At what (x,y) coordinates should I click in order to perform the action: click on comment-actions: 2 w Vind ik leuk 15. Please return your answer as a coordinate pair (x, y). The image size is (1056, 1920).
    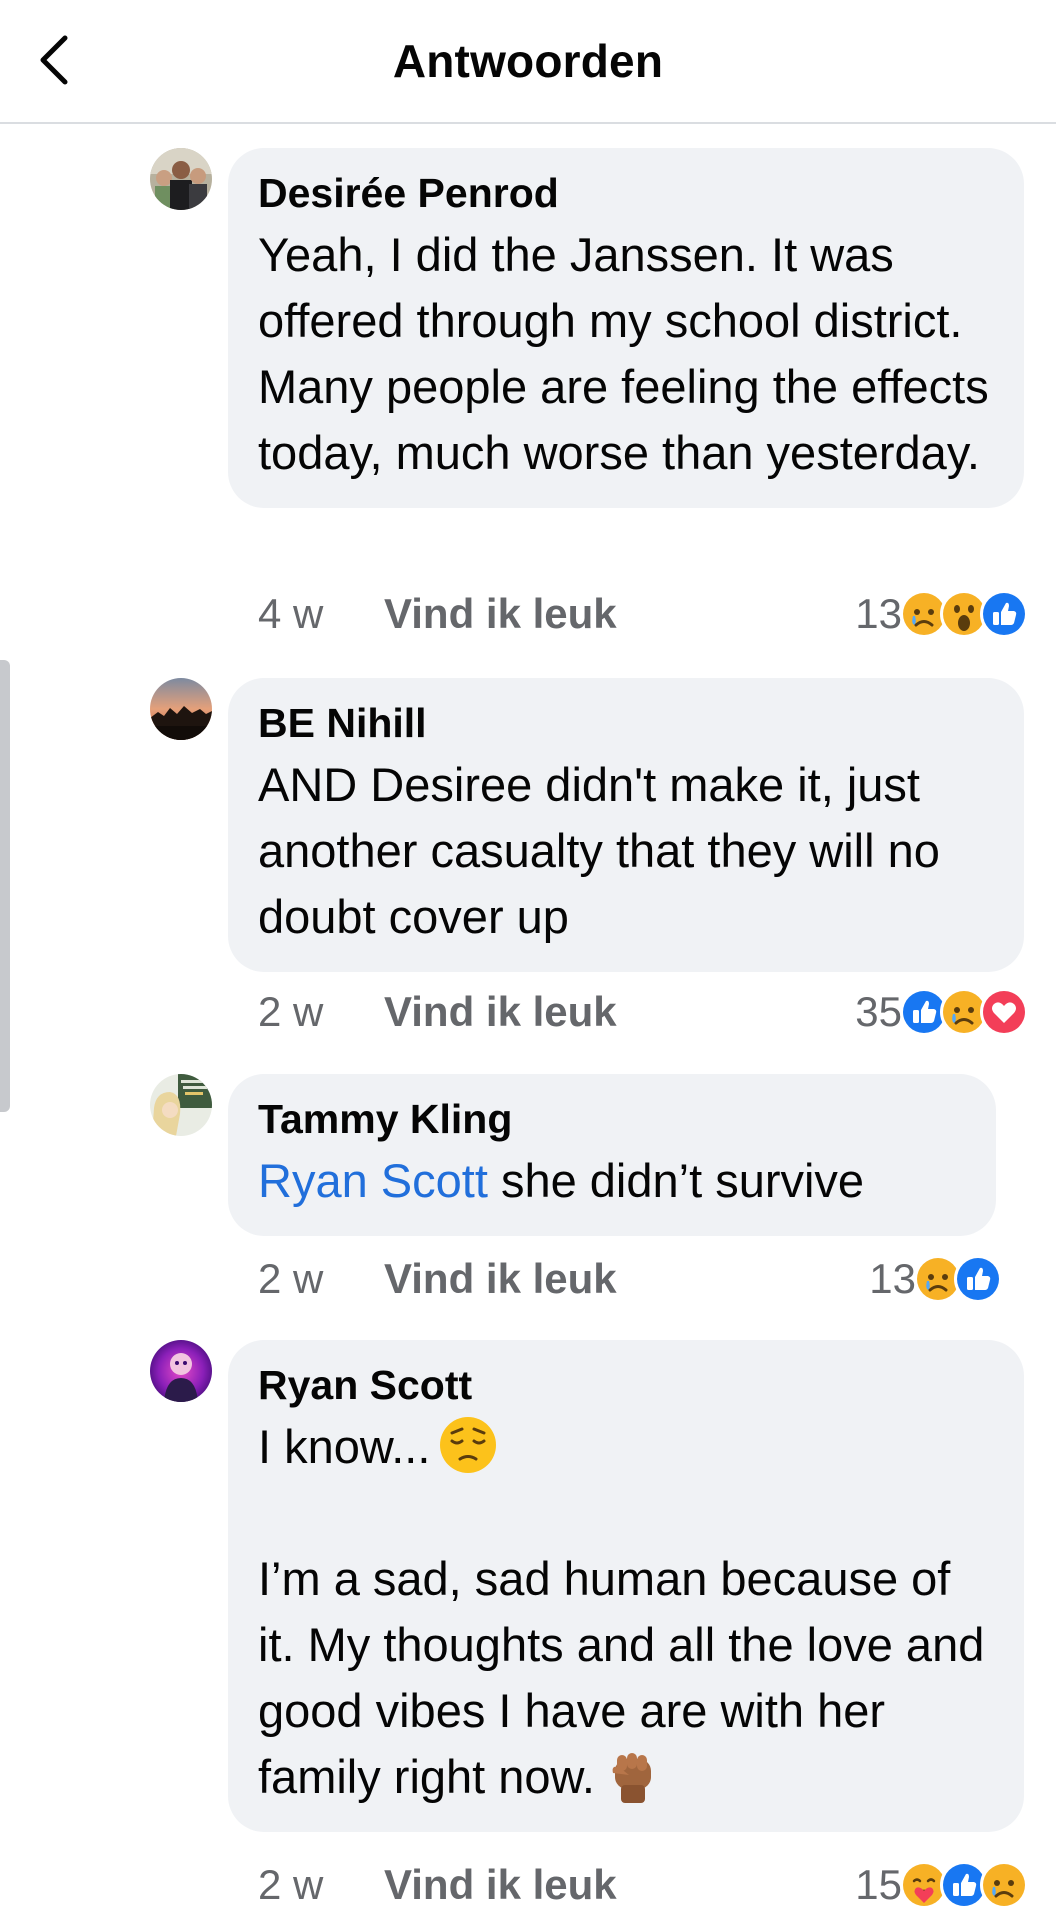
    Looking at the image, I should click on (643, 1885).